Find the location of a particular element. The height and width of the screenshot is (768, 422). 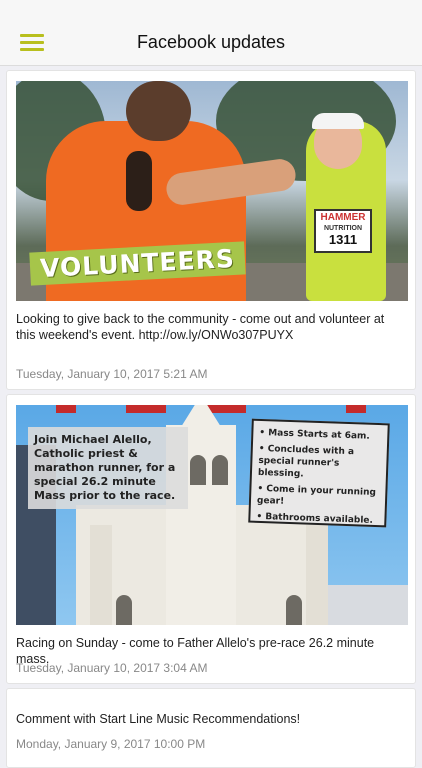

post-date: Monday, January 9, 2017 10:00 PM is located at coordinates (111, 744).